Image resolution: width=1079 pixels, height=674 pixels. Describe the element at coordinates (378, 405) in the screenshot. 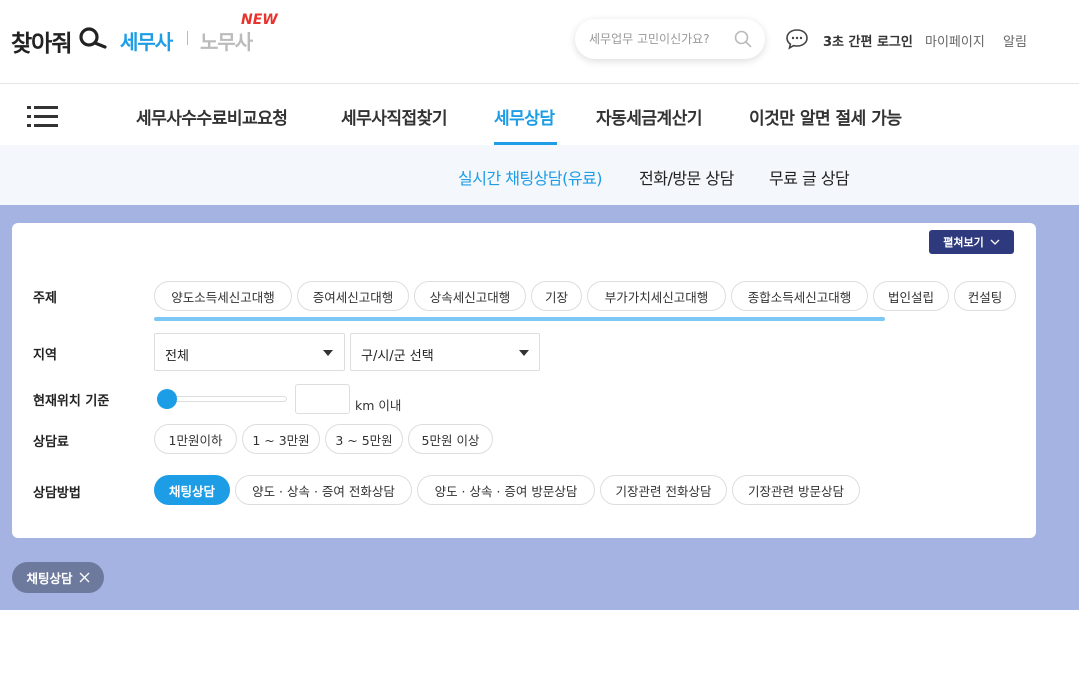

I see `km-unit-label: km 이내` at that location.